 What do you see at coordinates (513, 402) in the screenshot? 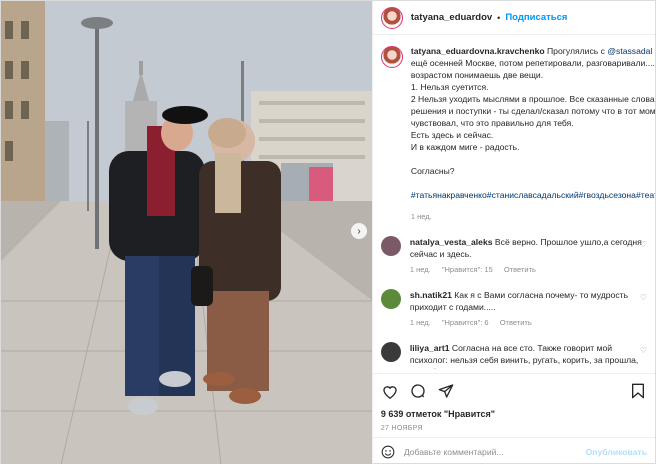
I see `post-actions: 9 639 отметок "Нравится" 27 НОЯБРЯ` at bounding box center [513, 402].